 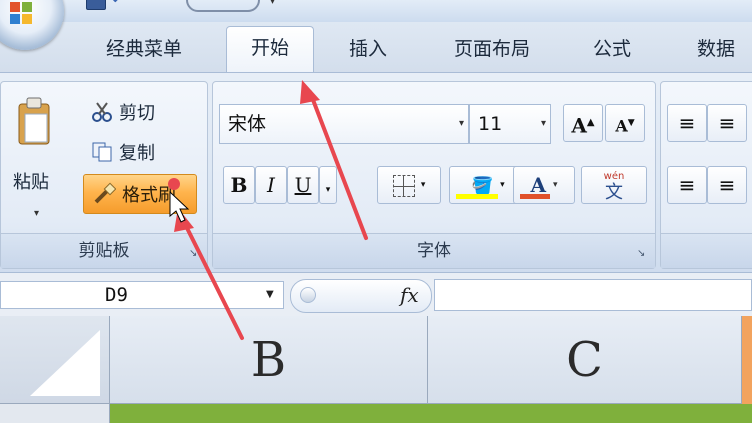 I want to click on ribbon-tab-bar: 经典菜单 开始 插入 页面布局 公式 数据, so click(x=376, y=47).